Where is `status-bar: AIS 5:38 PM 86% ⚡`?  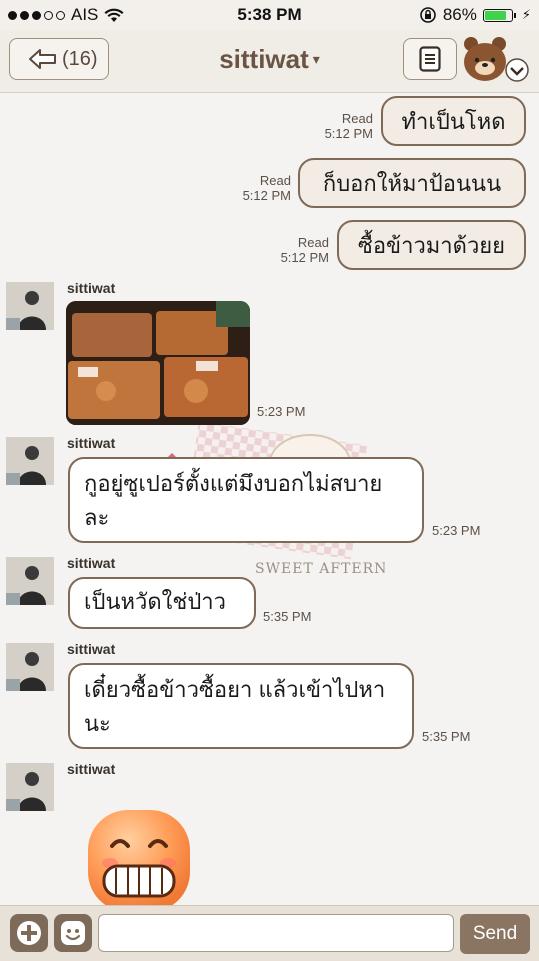
status-bar: AIS 5:38 PM 86% ⚡ is located at coordinates (269, 15).